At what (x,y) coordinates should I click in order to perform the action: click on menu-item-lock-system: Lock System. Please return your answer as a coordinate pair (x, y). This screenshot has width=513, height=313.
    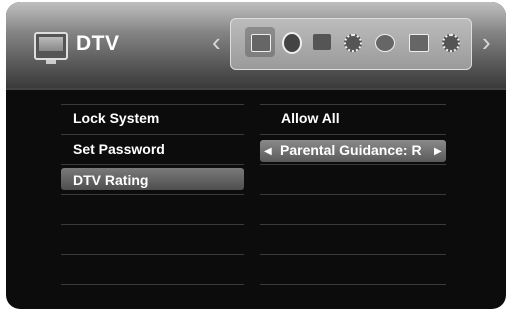
    Looking at the image, I should click on (116, 118).